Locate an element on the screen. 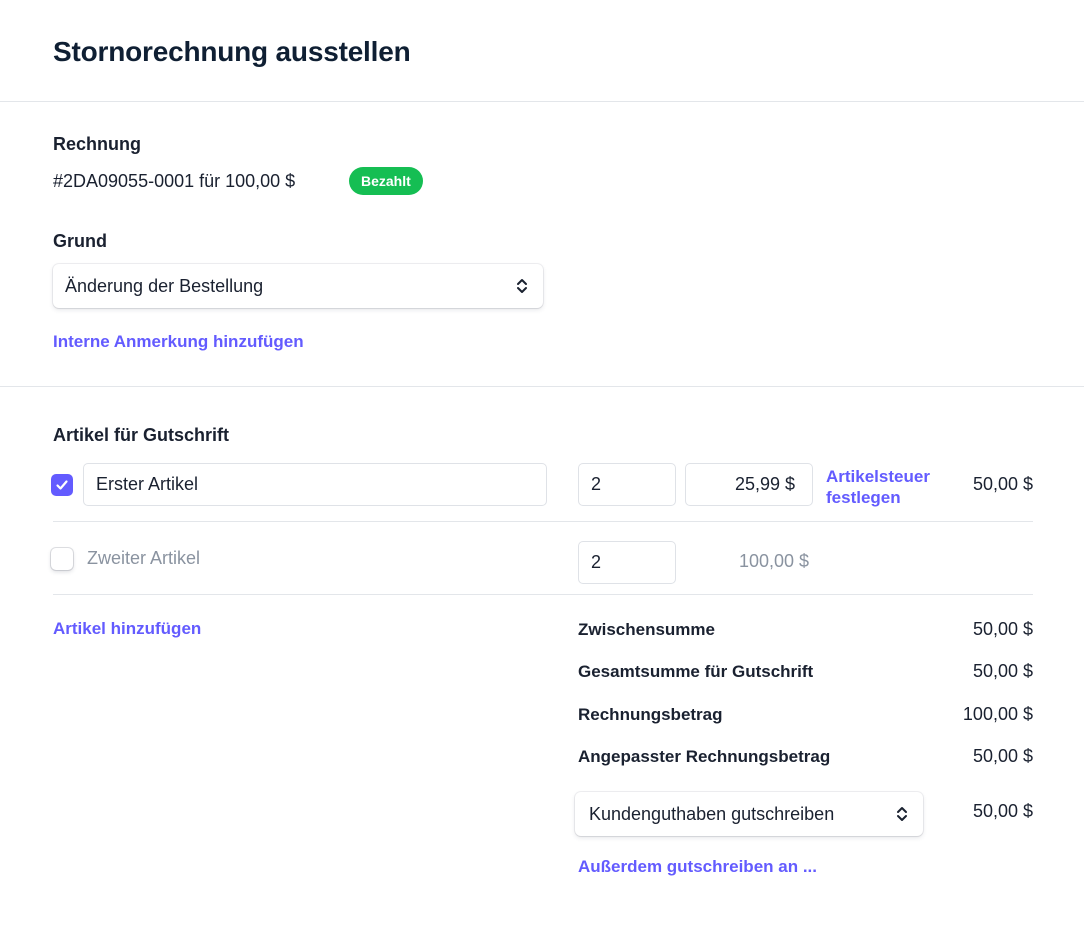  item-1-line-total: 50,00 $ is located at coordinates (1002, 484).